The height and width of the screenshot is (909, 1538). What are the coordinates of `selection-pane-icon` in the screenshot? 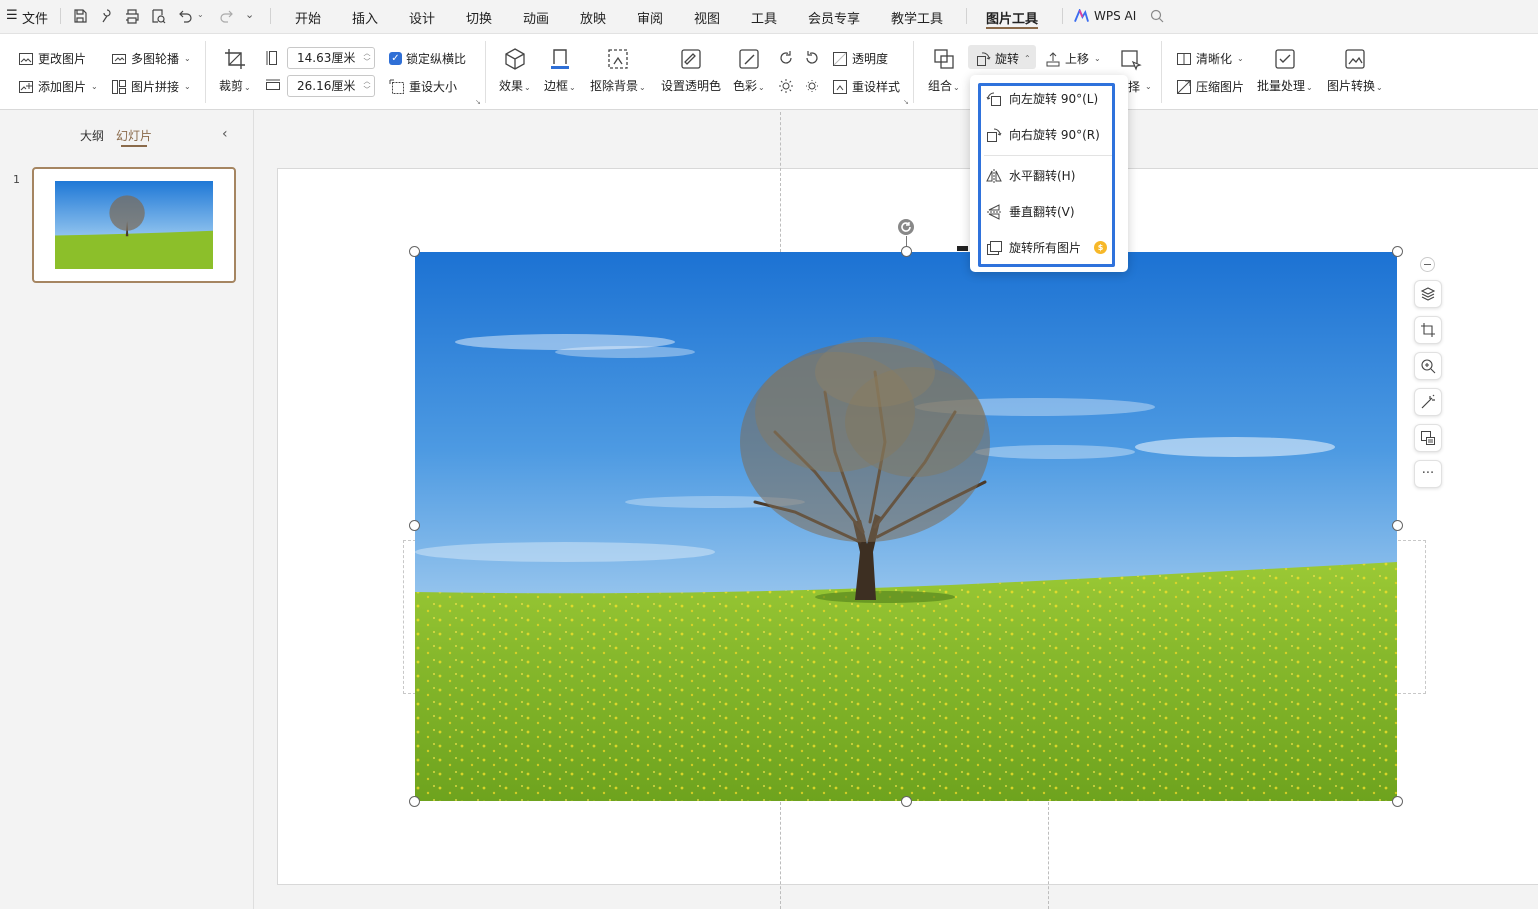 It's located at (1131, 60).